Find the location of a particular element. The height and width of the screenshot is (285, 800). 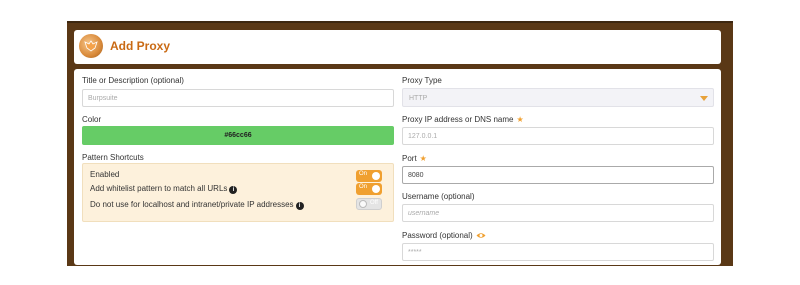

proxy-type-value: HTTP is located at coordinates (418, 98).